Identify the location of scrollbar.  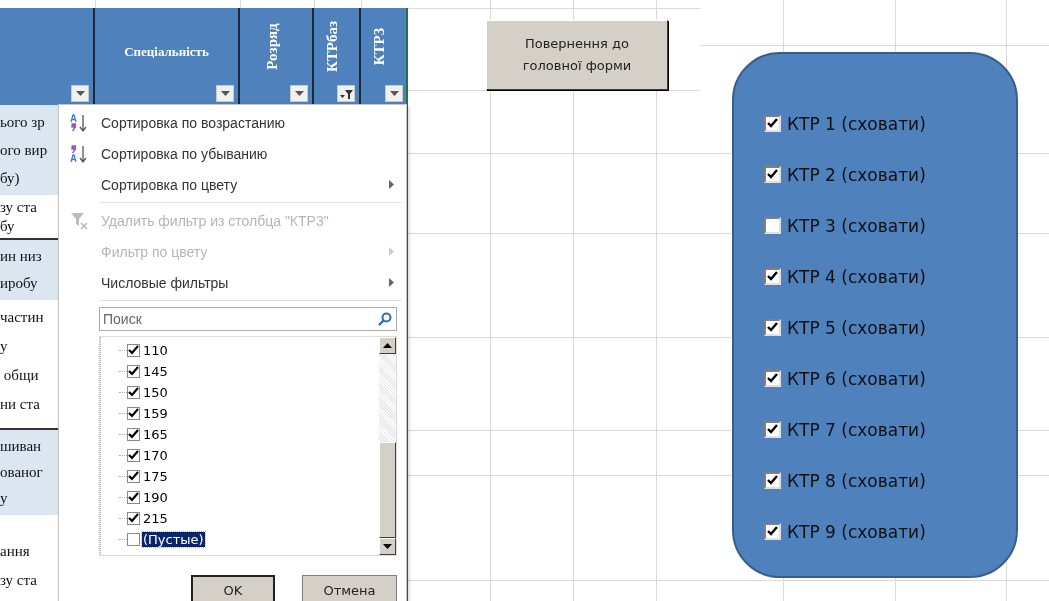
(387, 446).